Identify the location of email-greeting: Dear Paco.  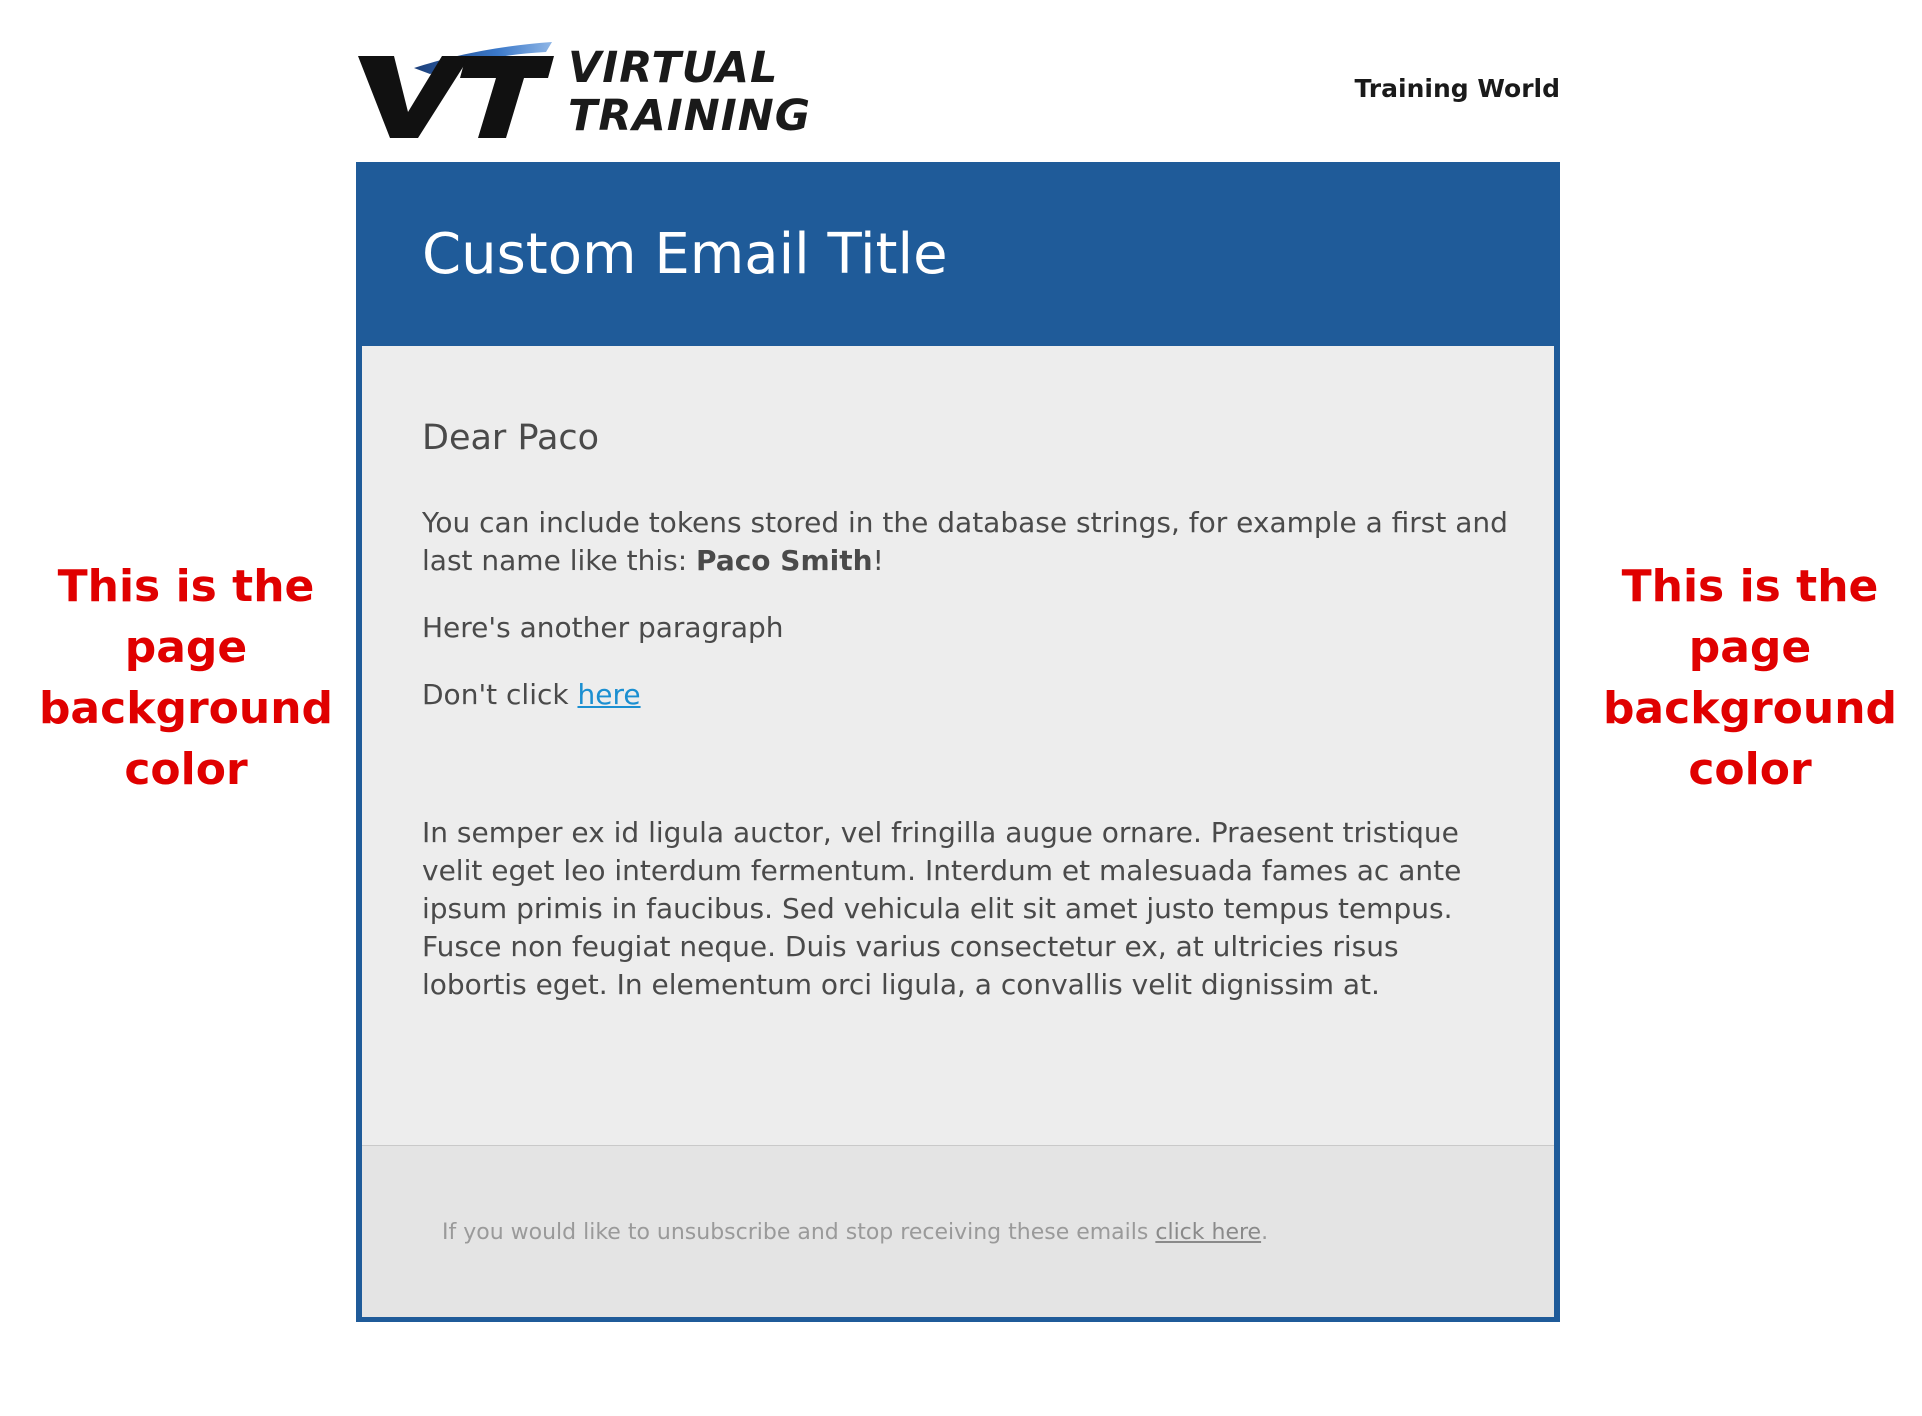
(511, 438).